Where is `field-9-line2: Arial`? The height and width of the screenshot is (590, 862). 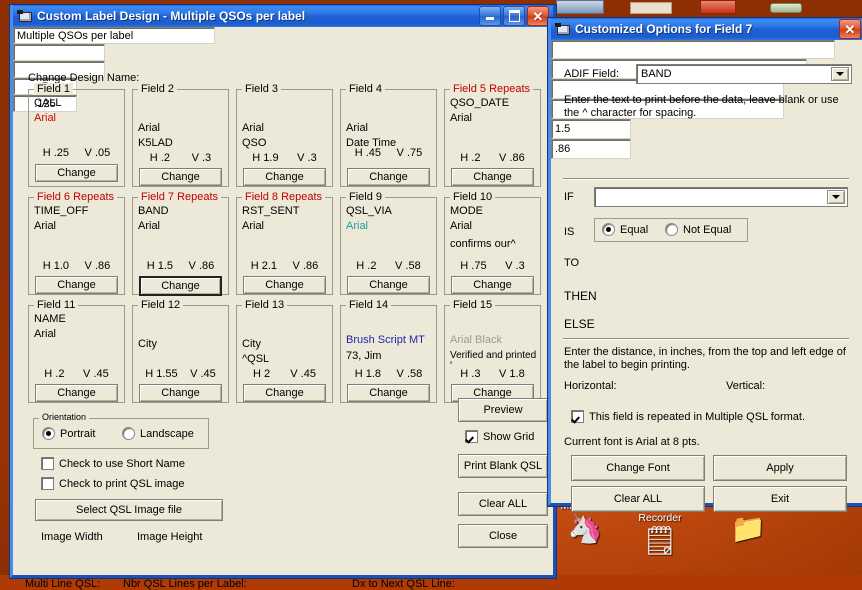 field-9-line2: Arial is located at coordinates (357, 226).